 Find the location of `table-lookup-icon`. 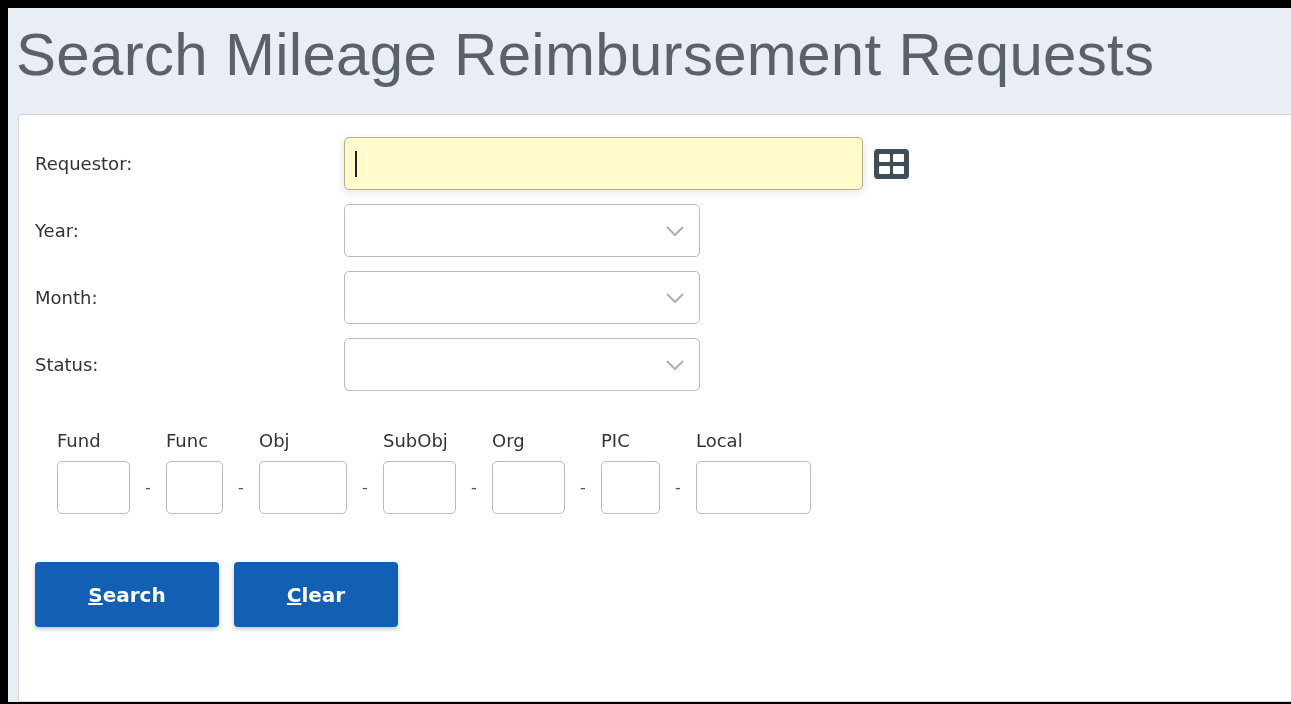

table-lookup-icon is located at coordinates (891, 163).